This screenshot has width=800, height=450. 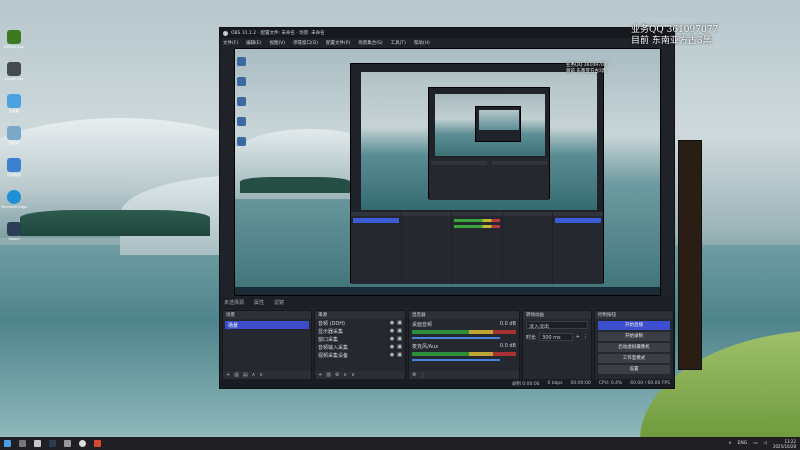 What do you see at coordinates (634, 358) in the screenshot?
I see `studio-mode-button: 工作室模式` at bounding box center [634, 358].